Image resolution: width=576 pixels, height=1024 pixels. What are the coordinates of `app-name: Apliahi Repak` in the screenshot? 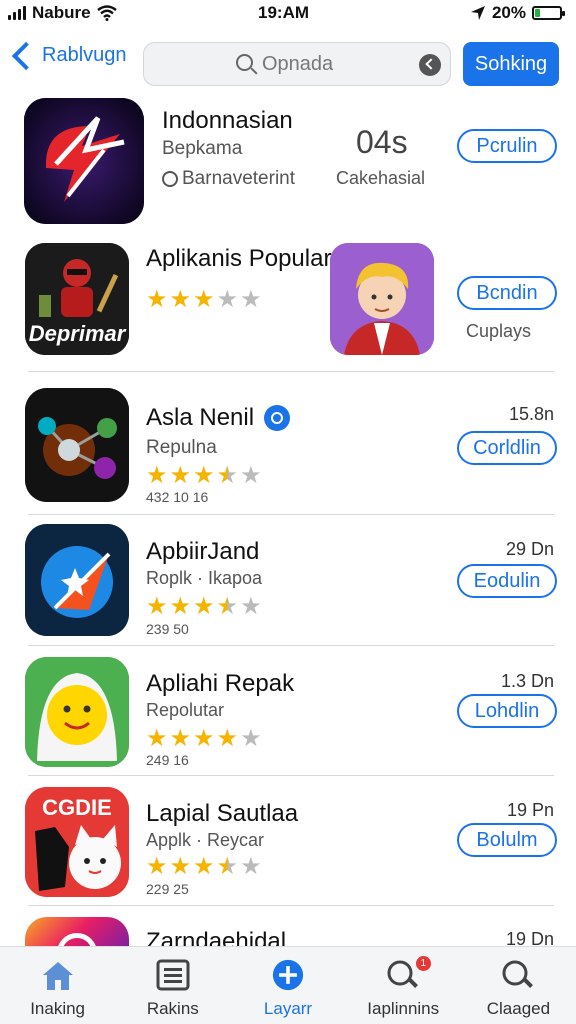 It's located at (220, 683).